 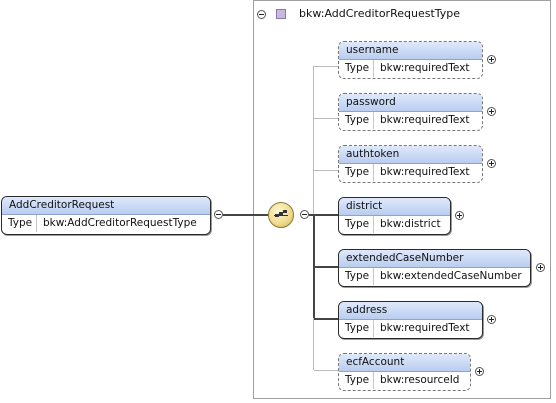 I want to click on expand-district-button, so click(x=459, y=215).